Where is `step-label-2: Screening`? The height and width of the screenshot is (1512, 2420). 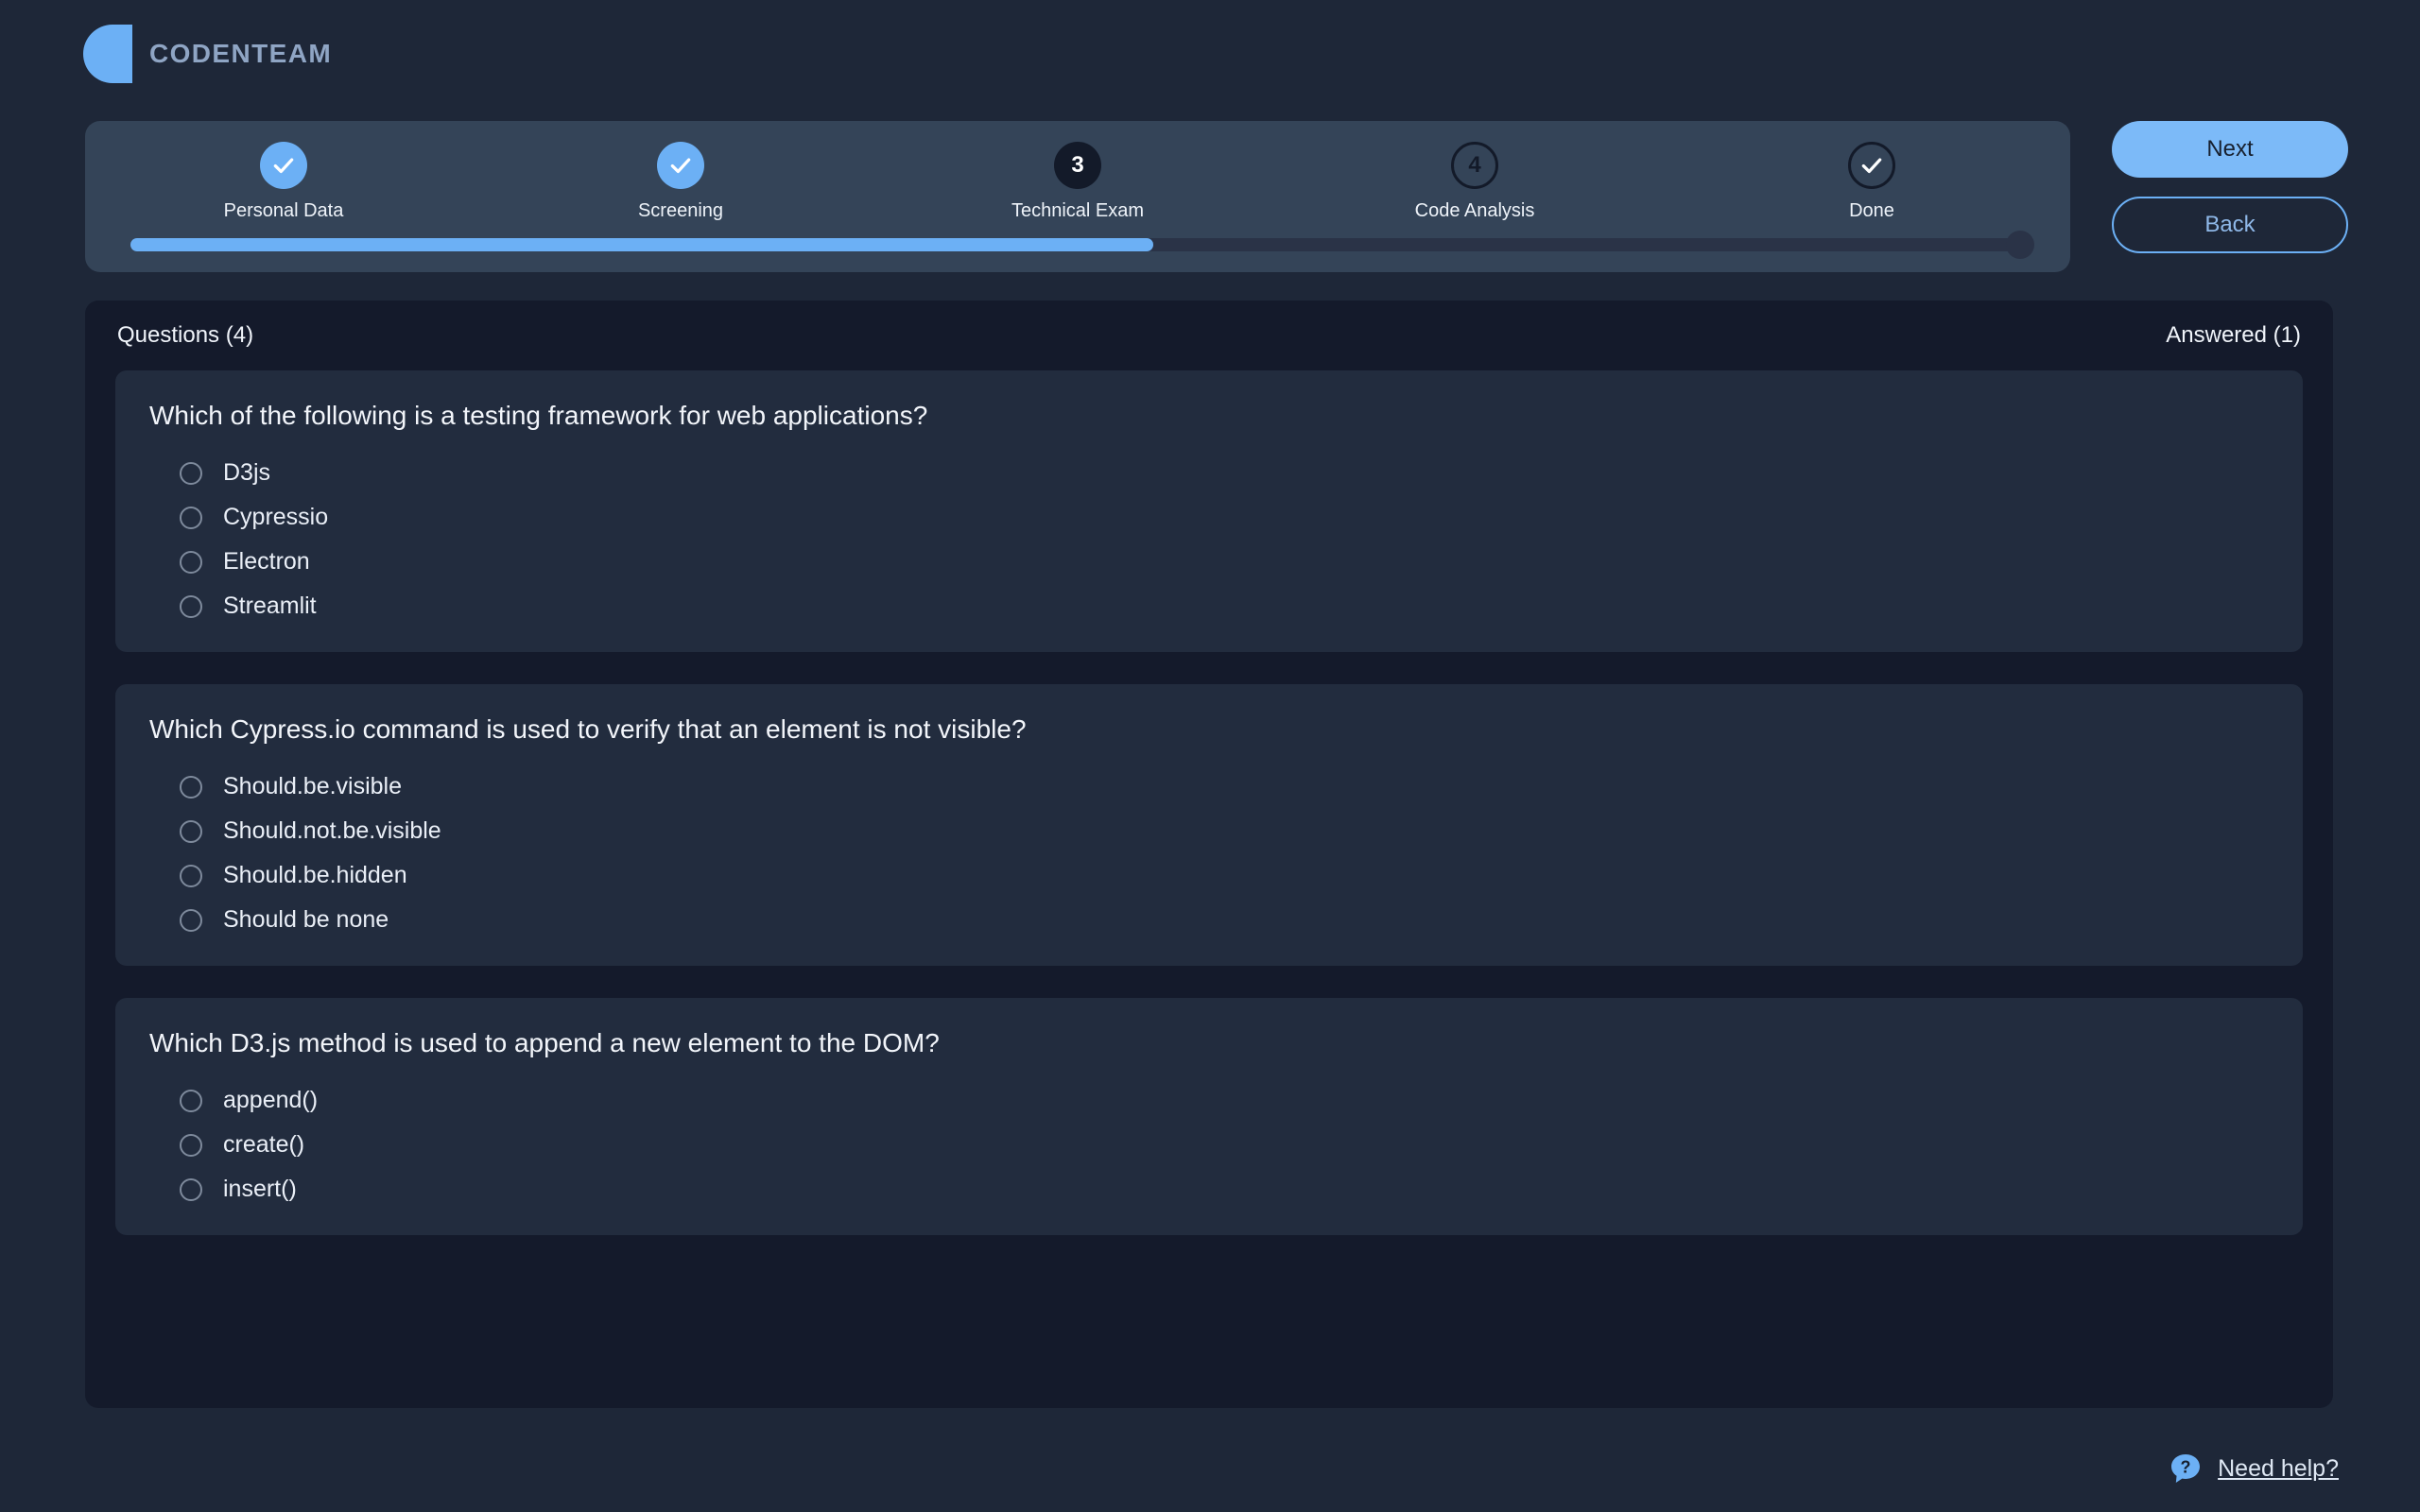
step-label-2: Screening is located at coordinates (680, 210).